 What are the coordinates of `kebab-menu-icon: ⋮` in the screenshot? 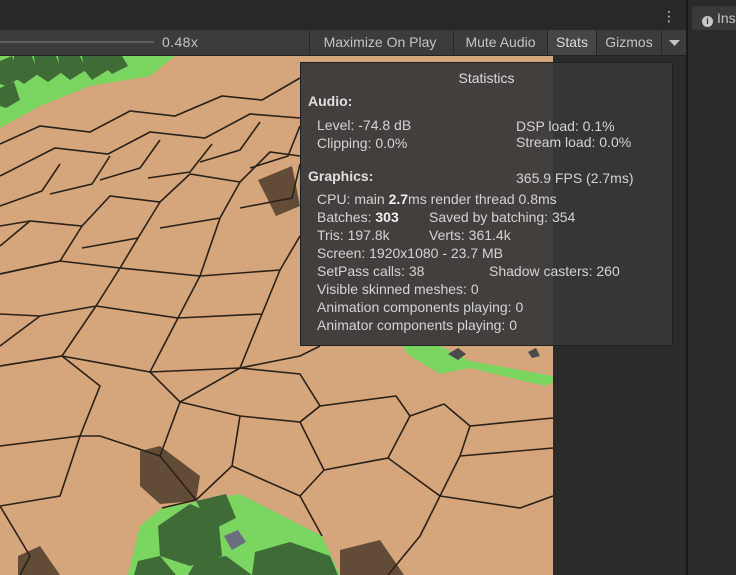 It's located at (669, 16).